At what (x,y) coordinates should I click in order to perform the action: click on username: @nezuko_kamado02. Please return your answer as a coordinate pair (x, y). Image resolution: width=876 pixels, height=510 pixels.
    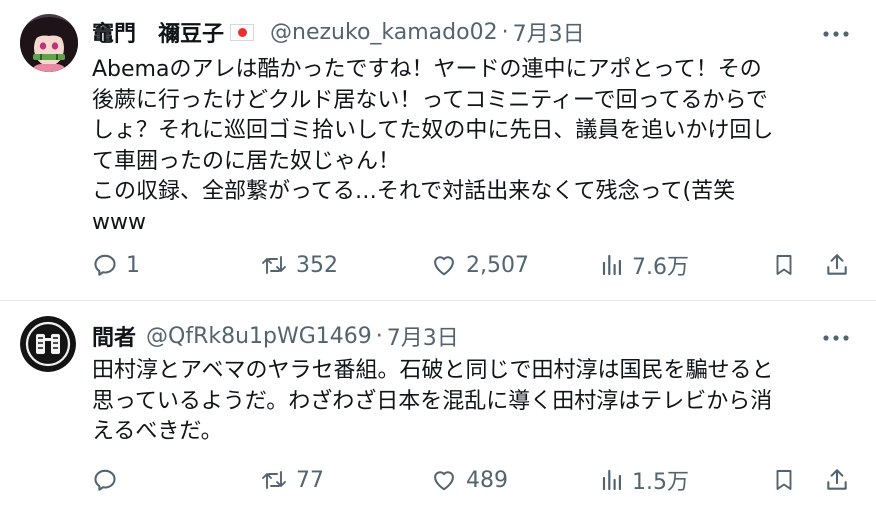
    Looking at the image, I should click on (384, 32).